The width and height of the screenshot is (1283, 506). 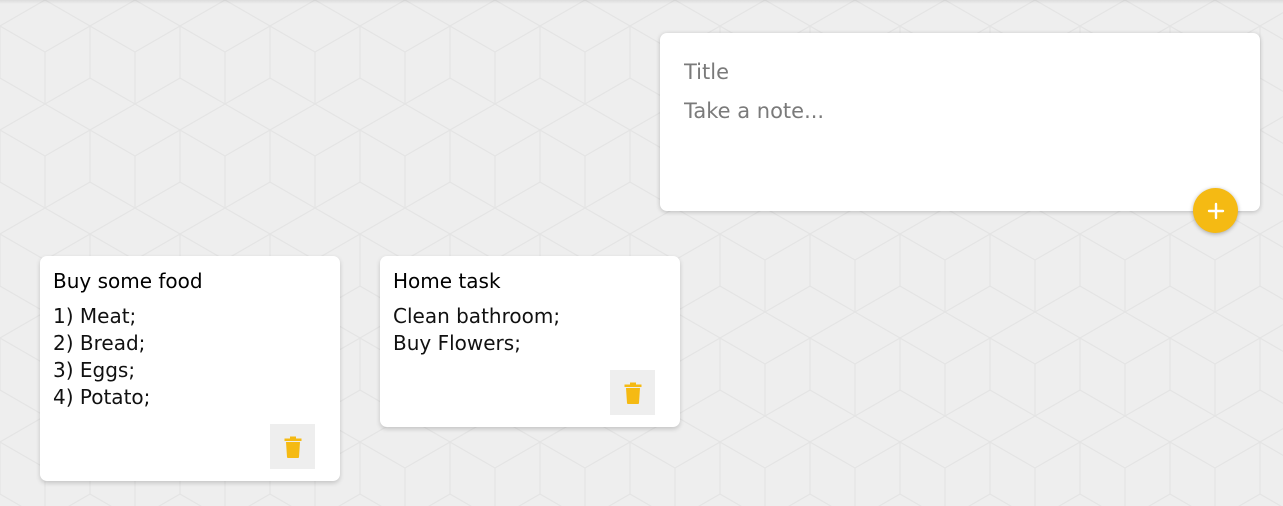 I want to click on note-title: Home task, so click(x=447, y=281).